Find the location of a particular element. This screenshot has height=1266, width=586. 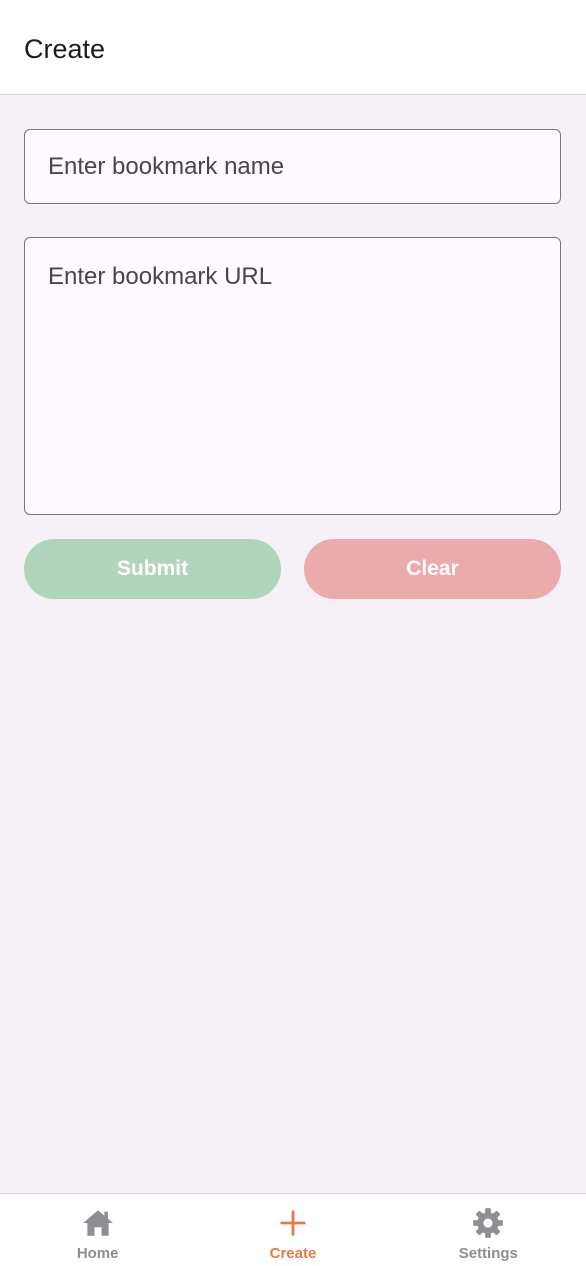

home-icon is located at coordinates (97, 1223).